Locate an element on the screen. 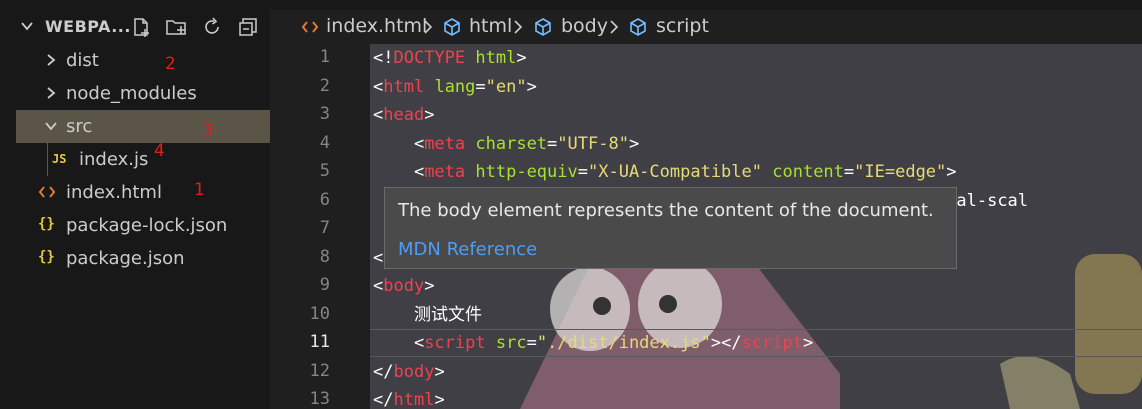  code-token: charset is located at coordinates (511, 143).